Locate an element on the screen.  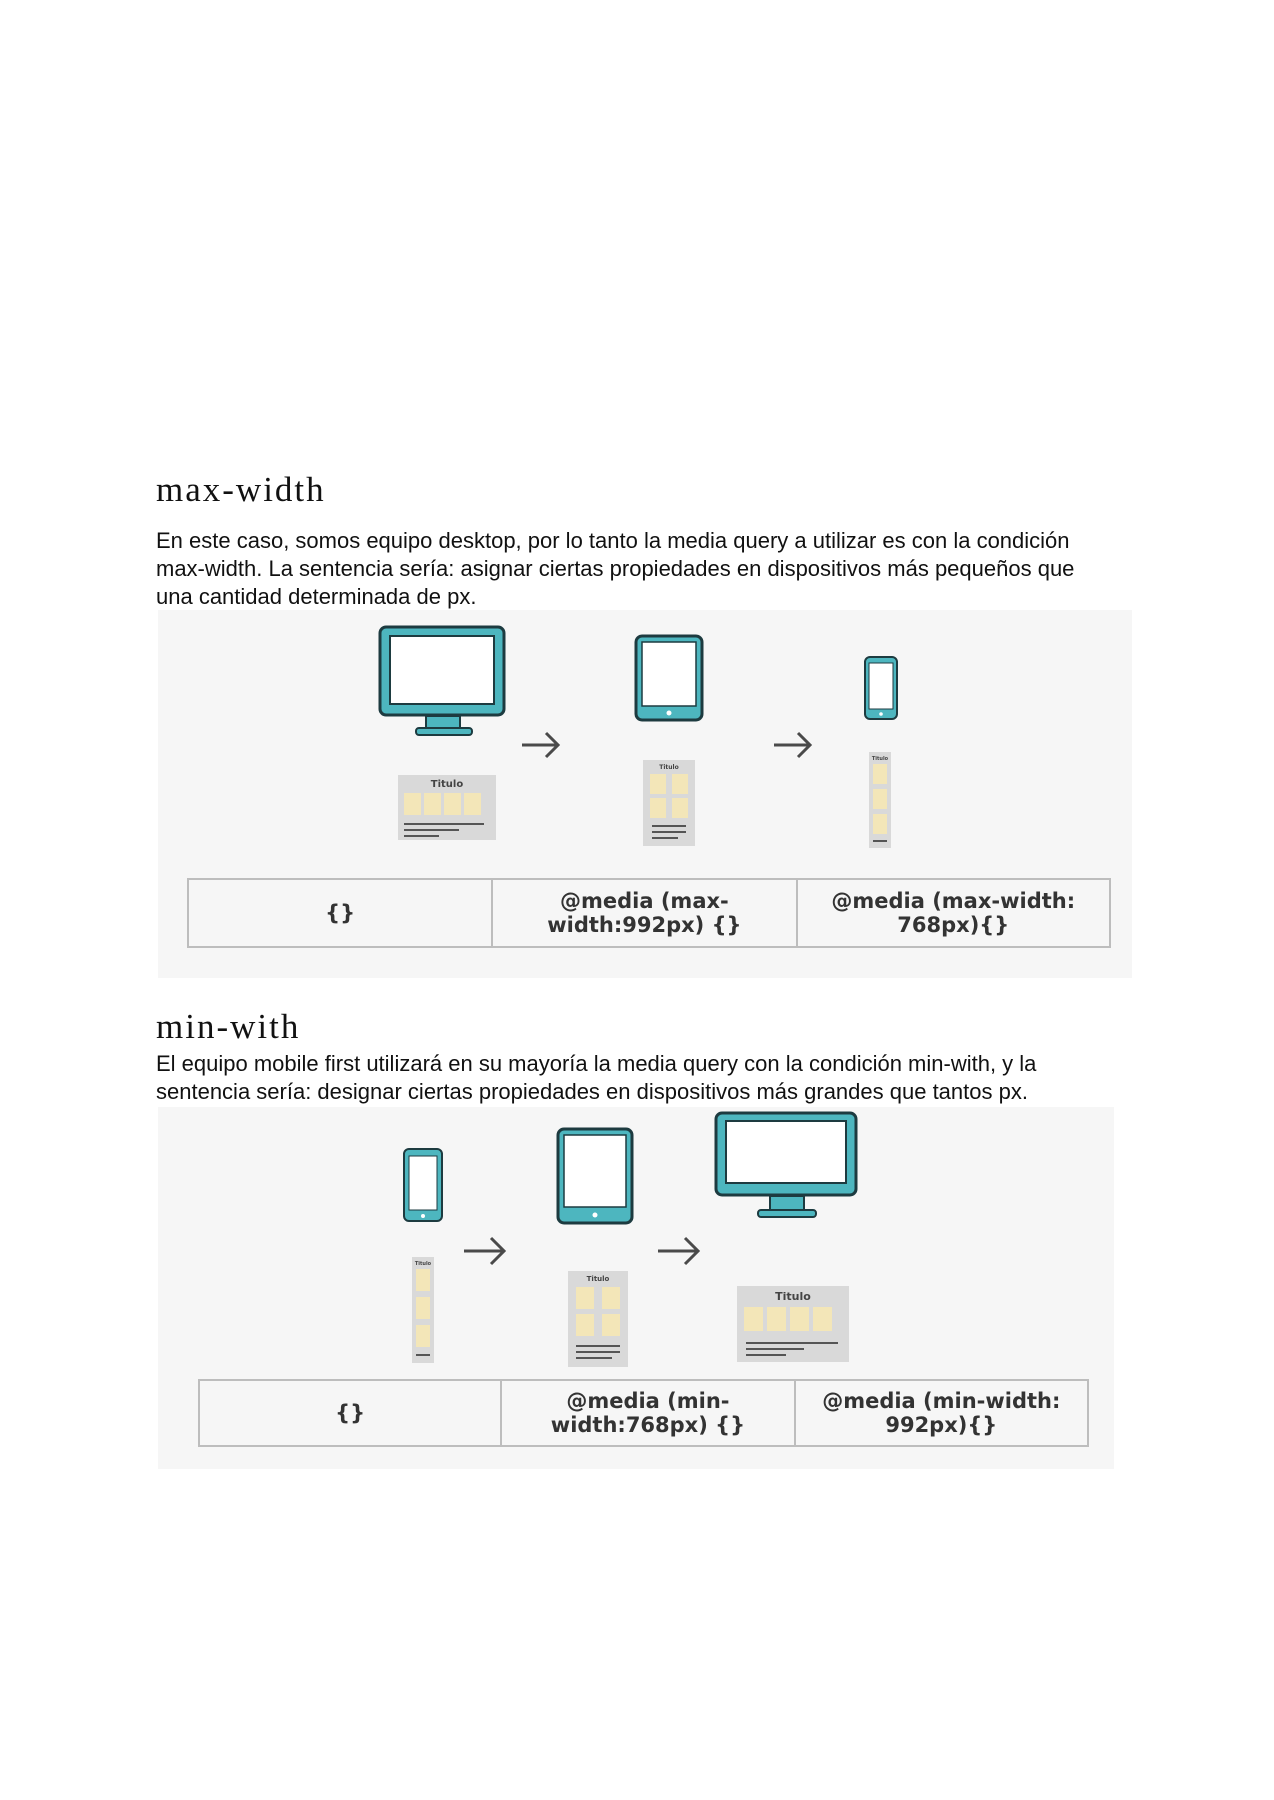
section-heading-max-width: max-width is located at coordinates (241, 489).